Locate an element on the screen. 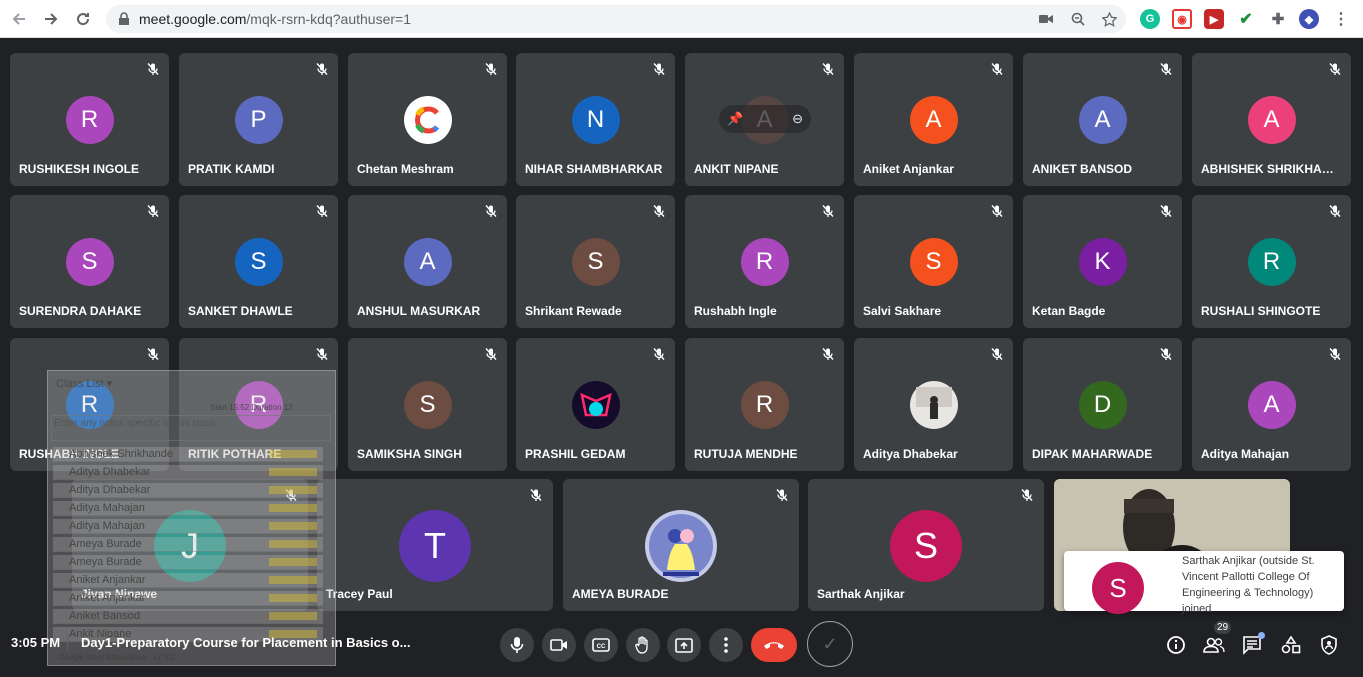 The width and height of the screenshot is (1363, 677). participant-tile: N NIHAR SHAMBHARKAR is located at coordinates (595, 119).